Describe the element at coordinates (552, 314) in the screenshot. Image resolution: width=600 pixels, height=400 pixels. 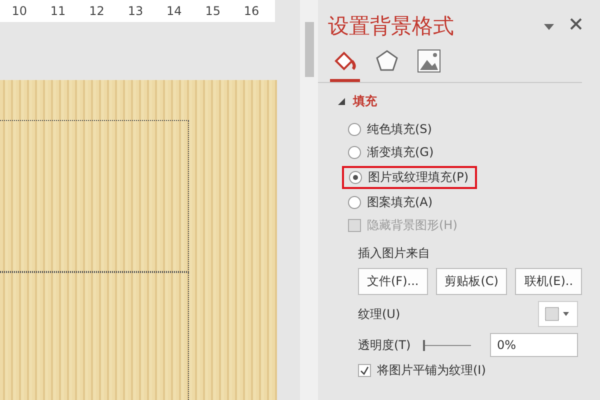
I see `texture-swatch-icon` at that location.